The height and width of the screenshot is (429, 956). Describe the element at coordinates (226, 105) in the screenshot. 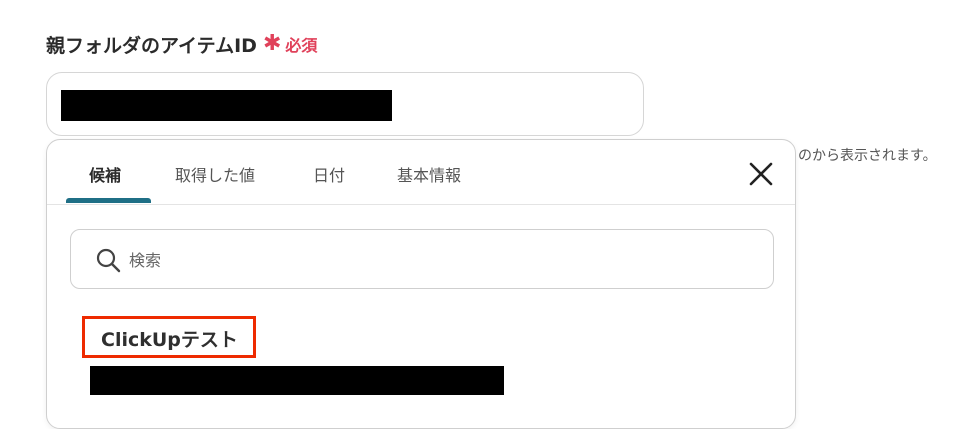

I see `redacted-value` at that location.